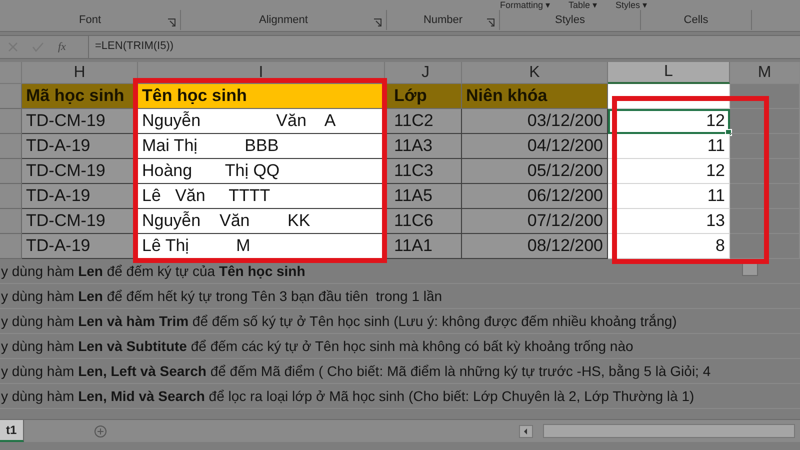  I want to click on table-cell: 11C2, so click(423, 121).